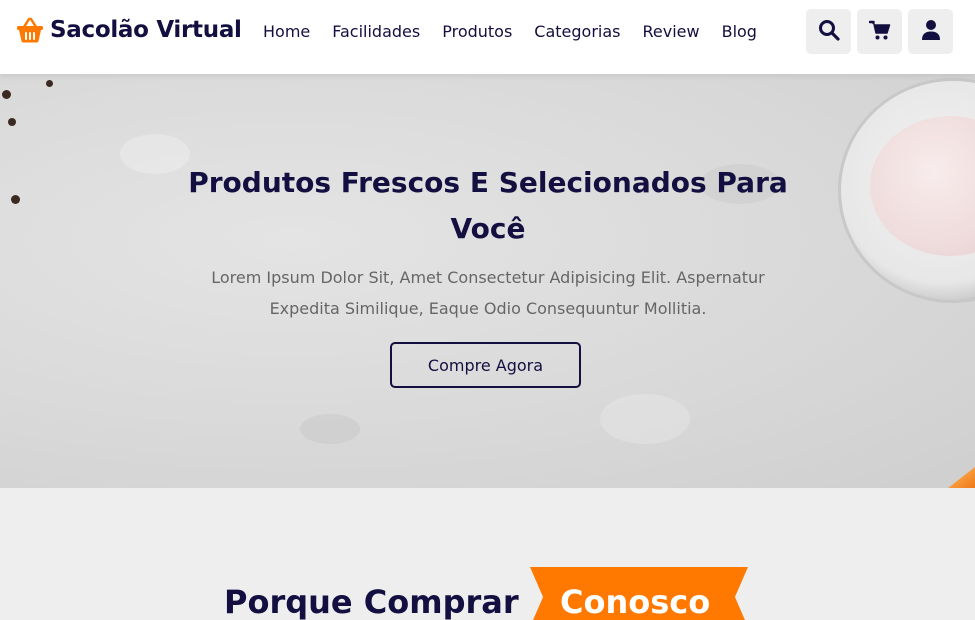 The width and height of the screenshot is (975, 620). I want to click on section-title: Porque Comprar, so click(371, 601).